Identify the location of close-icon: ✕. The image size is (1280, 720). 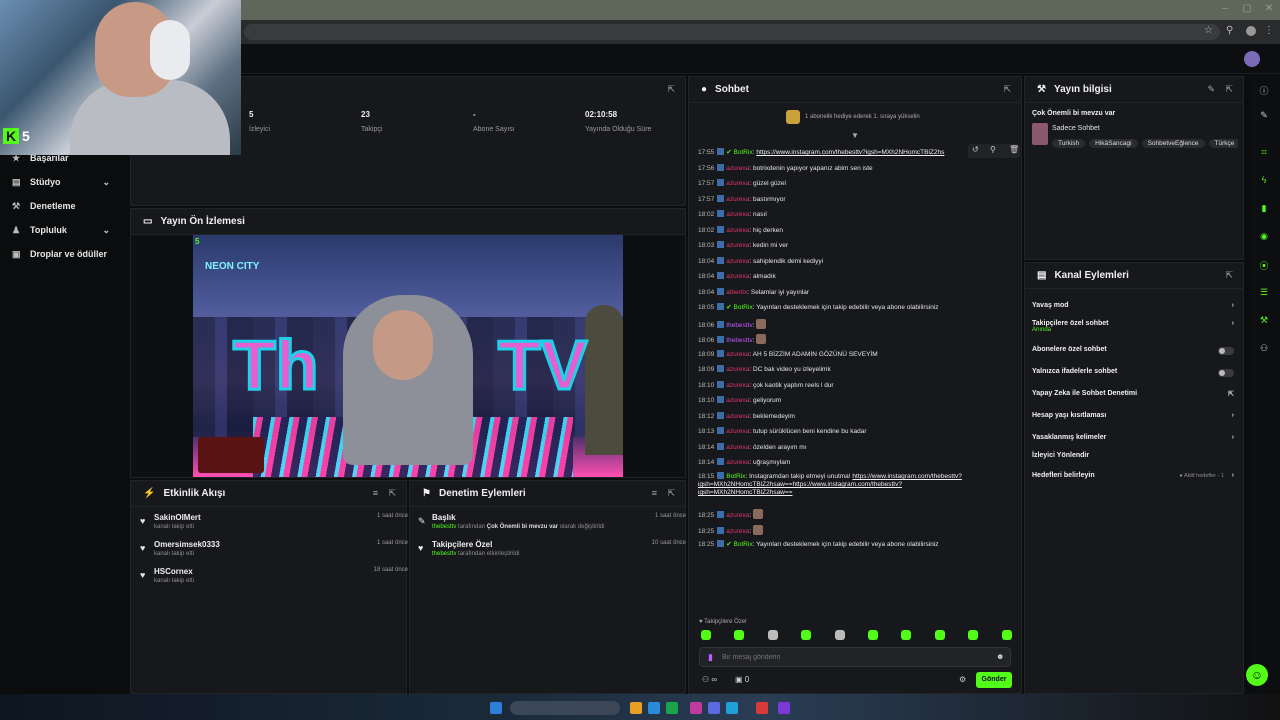
(1269, 10).